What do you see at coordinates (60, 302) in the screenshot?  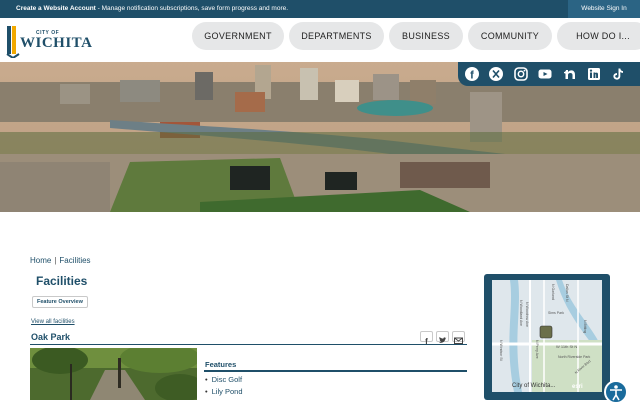 I see `feature-overview-button: Feature Overview` at bounding box center [60, 302].